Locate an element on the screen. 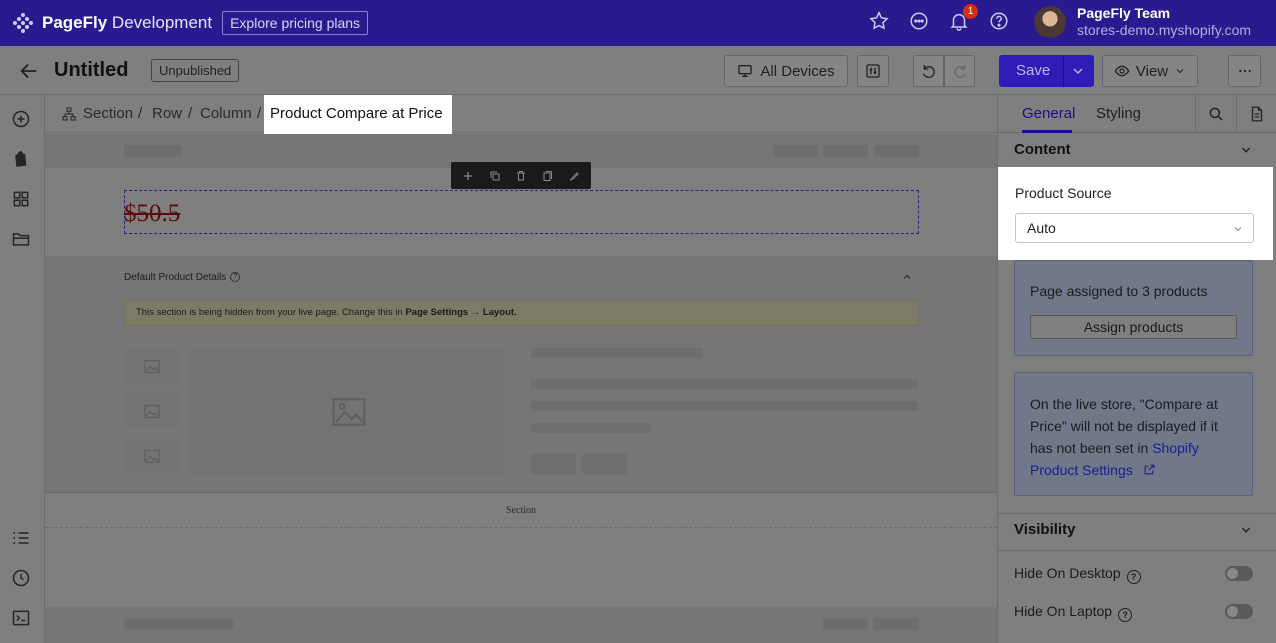 The image size is (1276, 643). undo-button is located at coordinates (928, 71).